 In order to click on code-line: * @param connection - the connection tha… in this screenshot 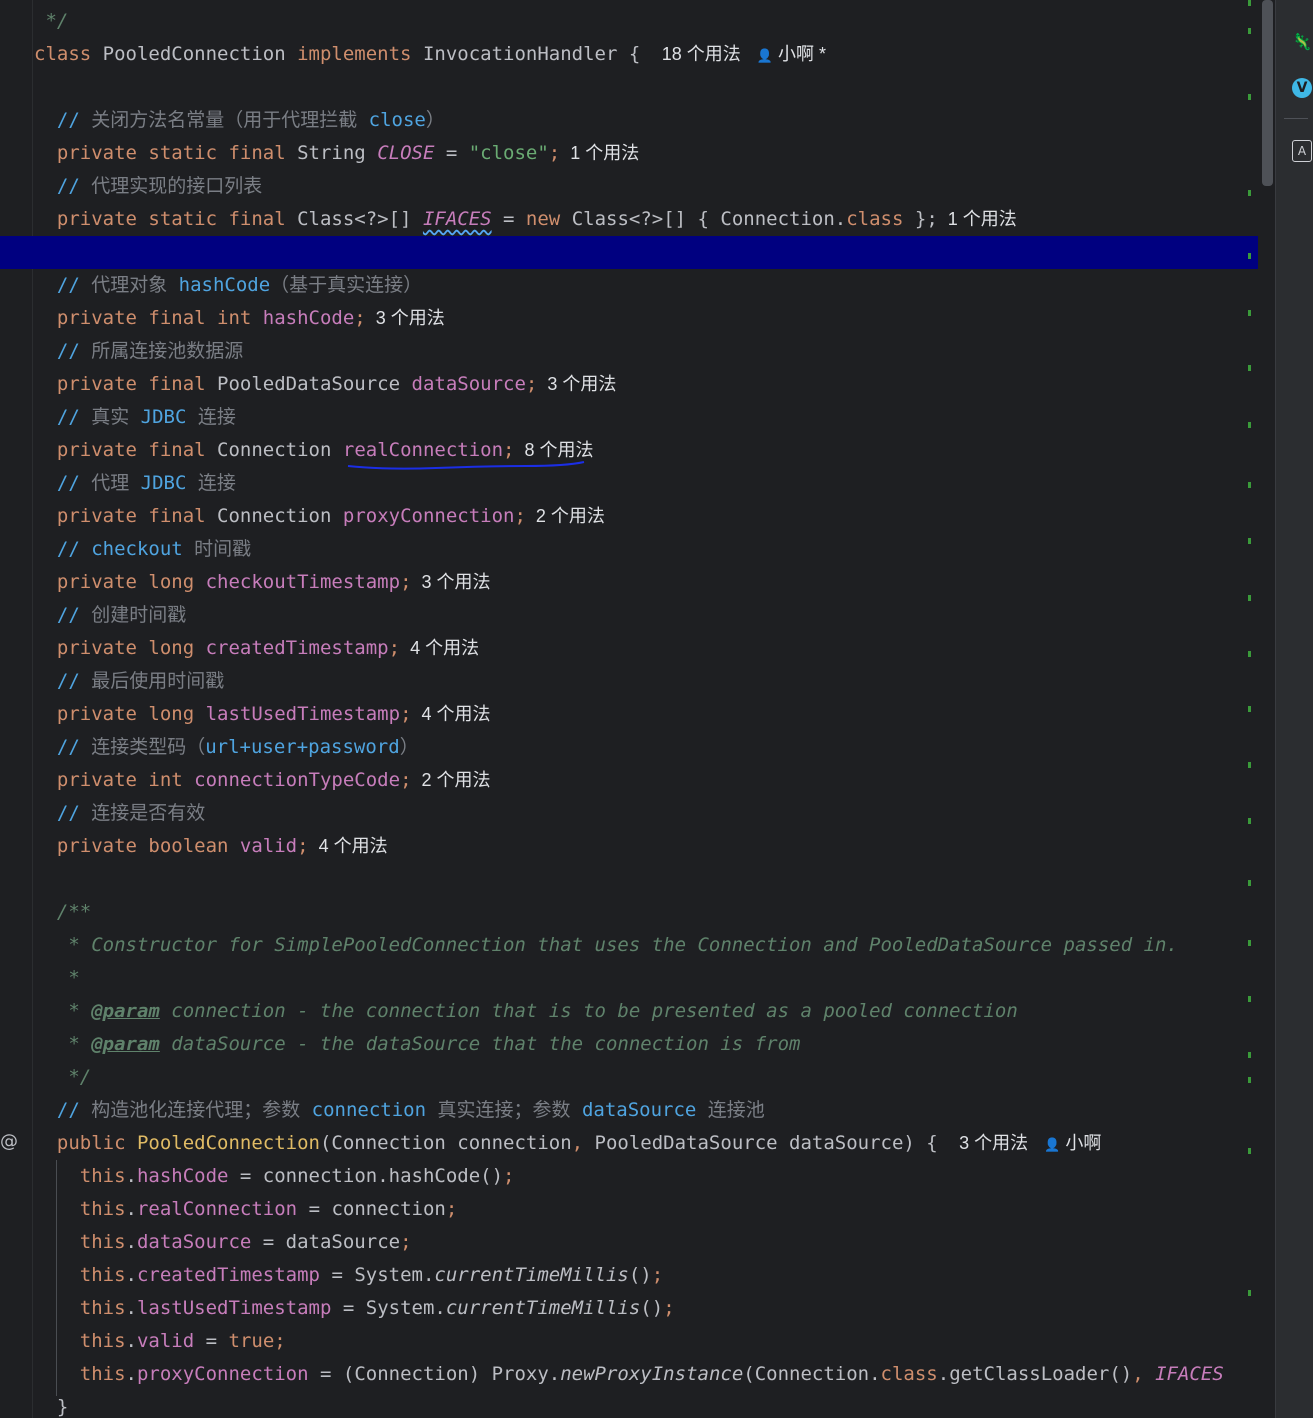, I will do `click(637, 1011)`.